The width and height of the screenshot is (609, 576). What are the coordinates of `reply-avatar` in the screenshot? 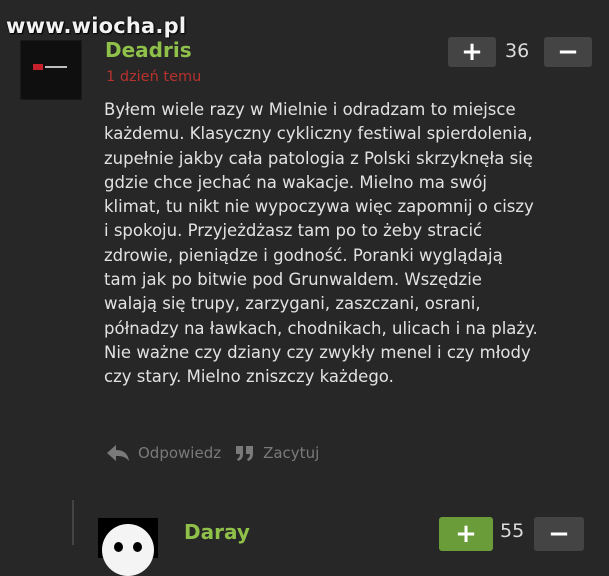 It's located at (128, 547).